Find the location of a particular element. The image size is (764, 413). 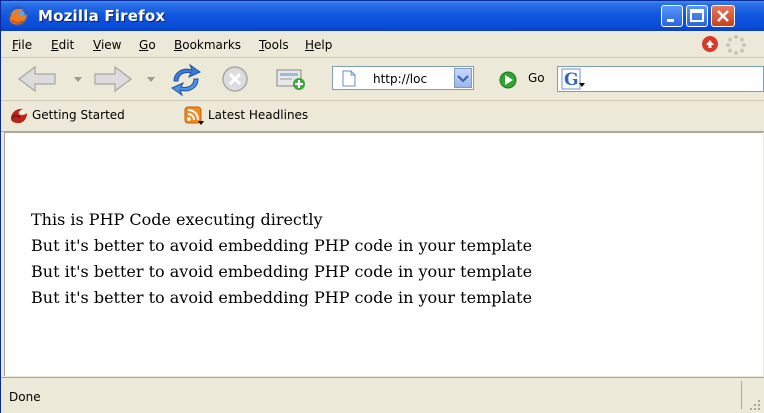

url-text: http://loc is located at coordinates (400, 79).